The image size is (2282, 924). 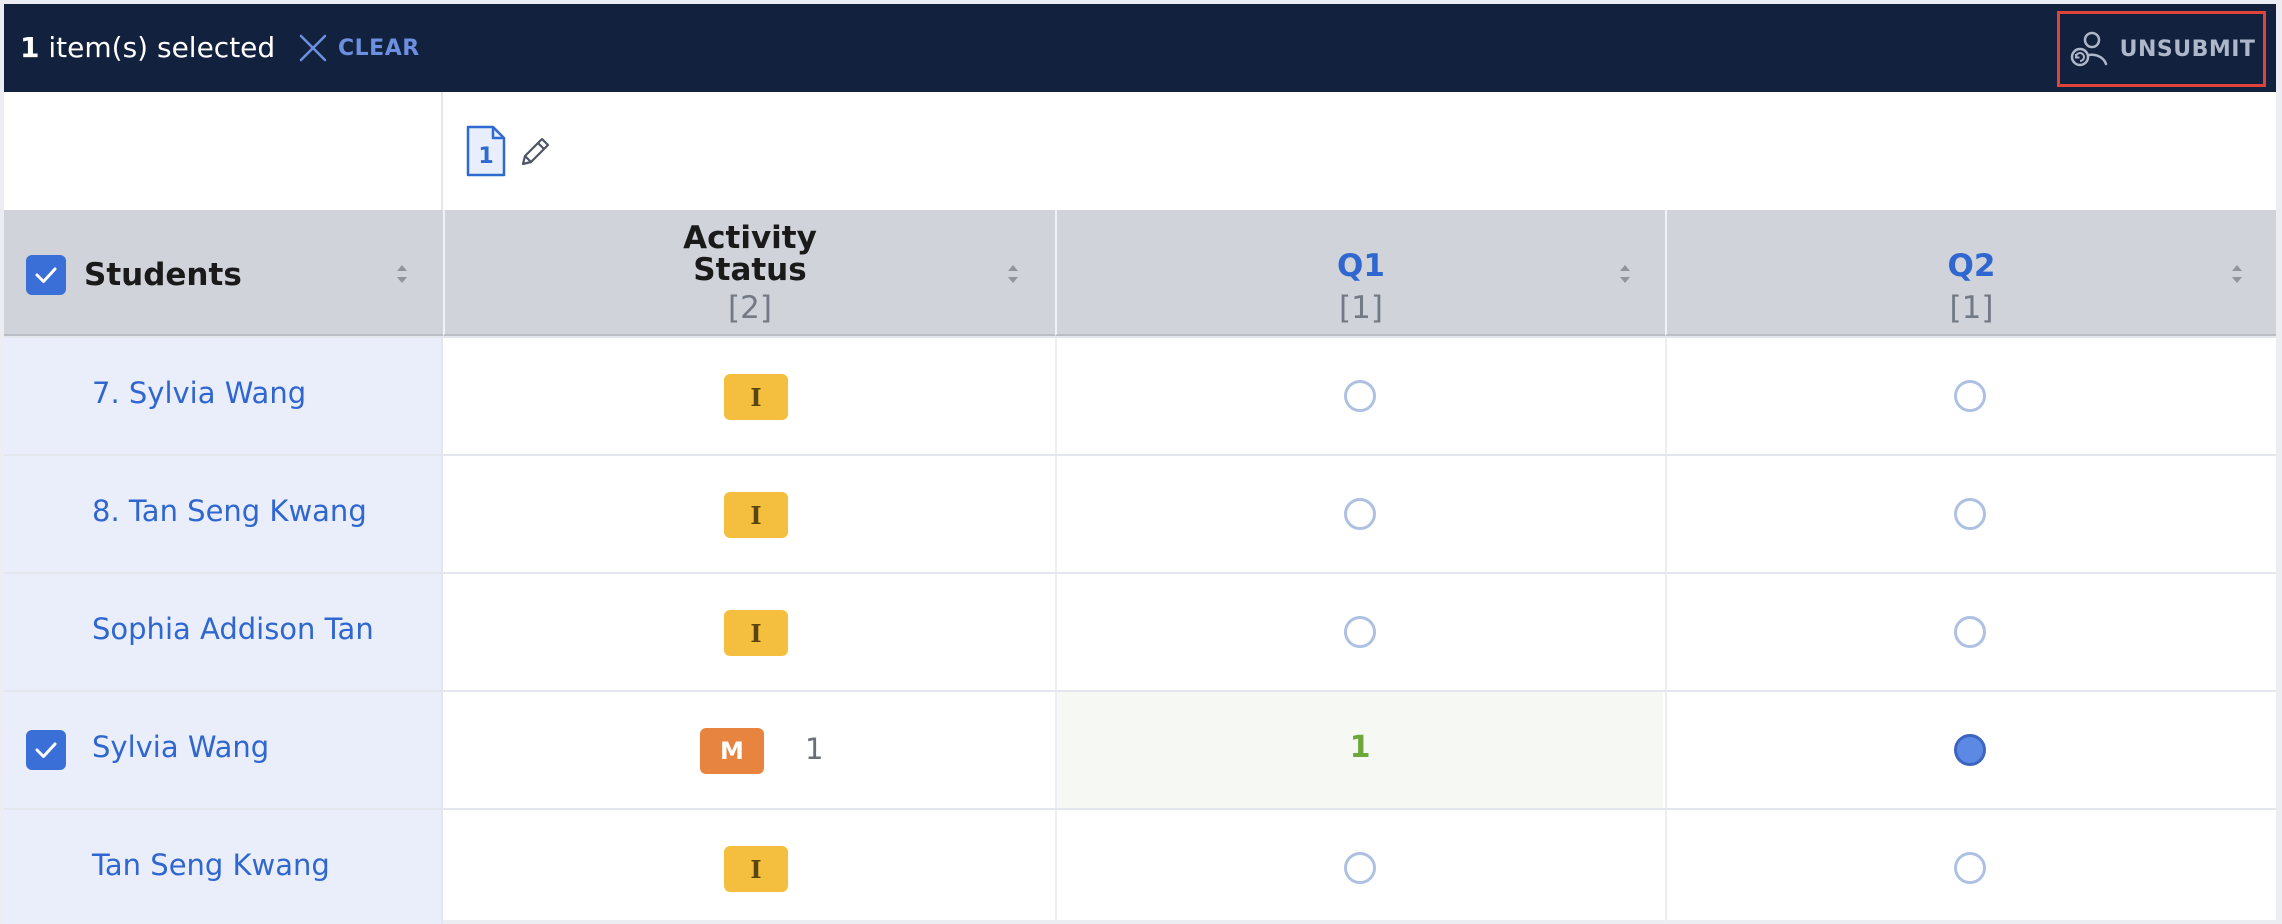 I want to click on pencil-icon, so click(x=535, y=152).